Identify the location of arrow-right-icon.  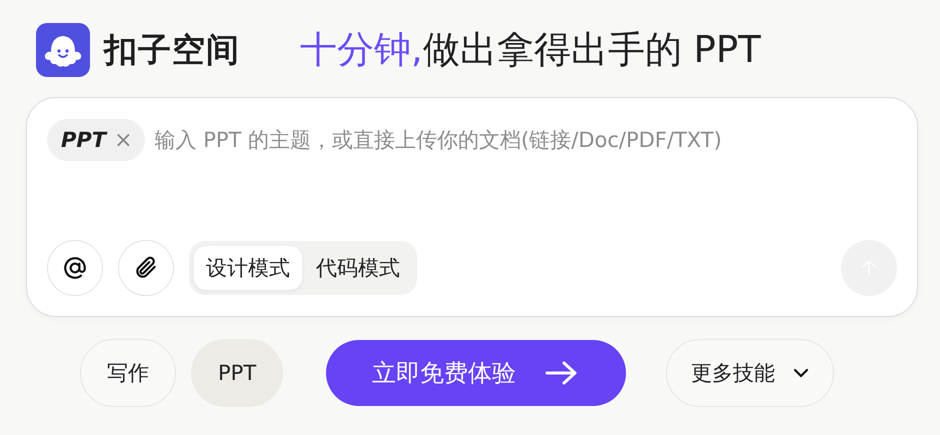
(561, 373).